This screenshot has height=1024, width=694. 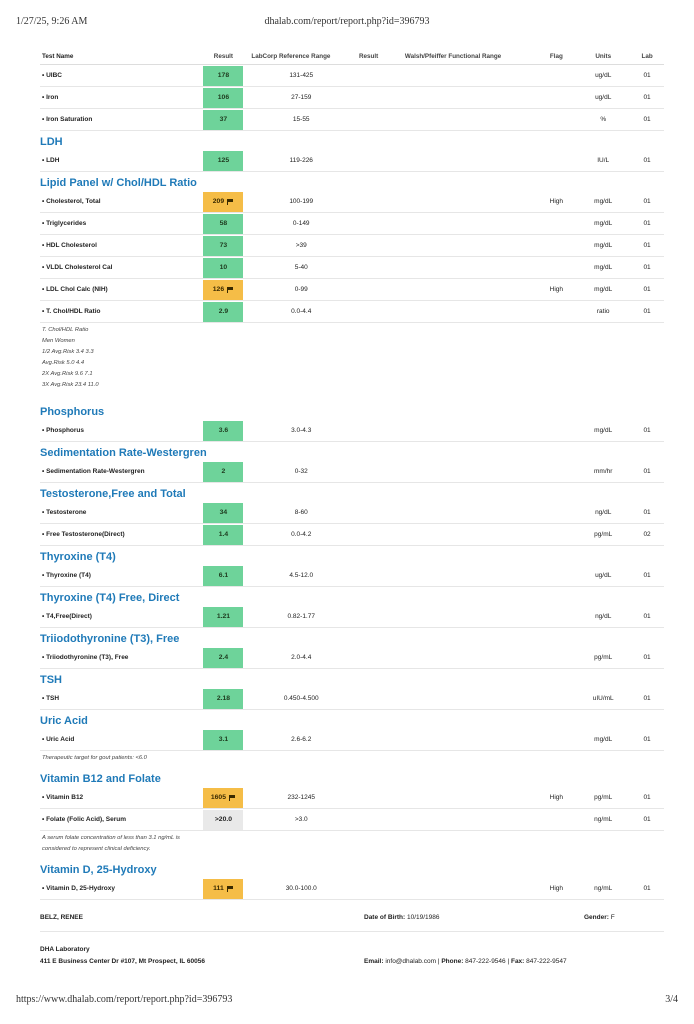 I want to click on result-value: 73, so click(x=223, y=245).